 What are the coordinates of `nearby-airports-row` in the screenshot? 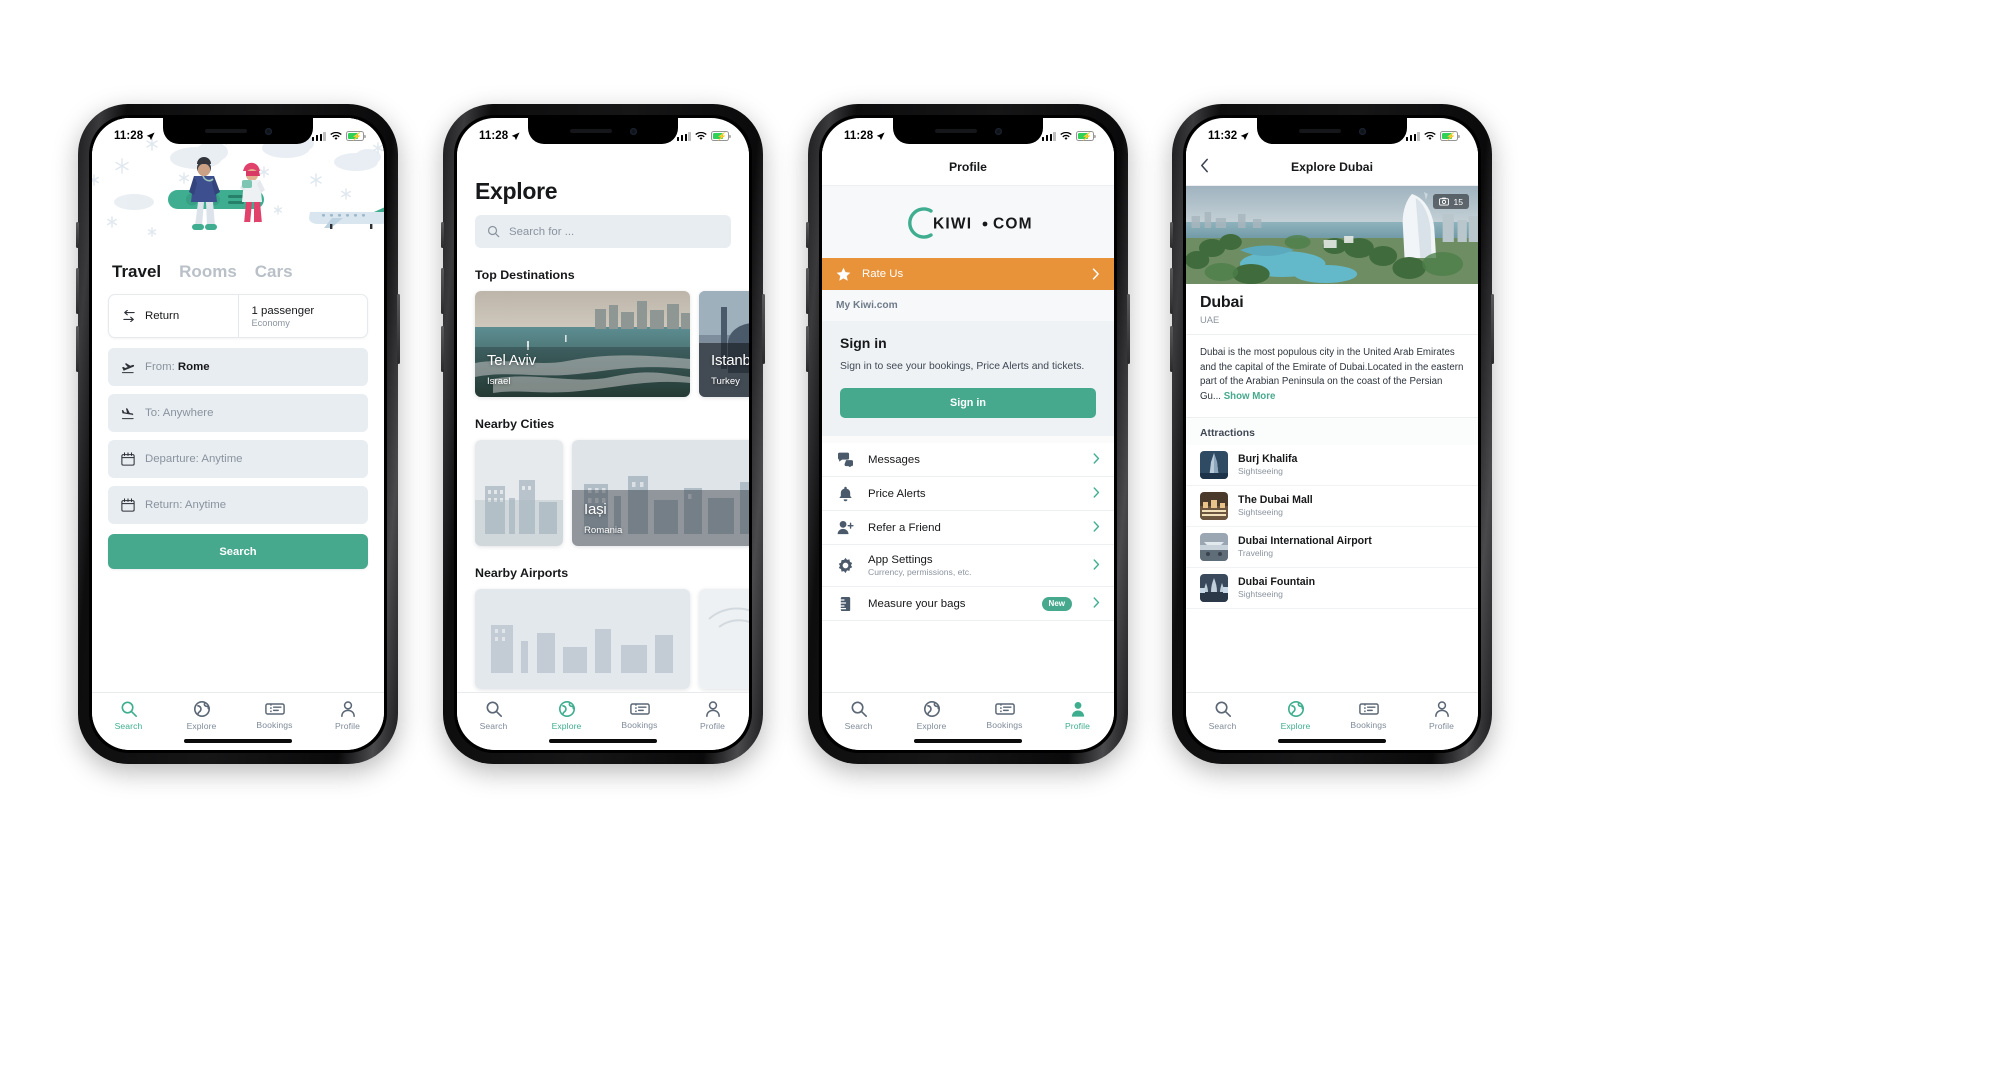 It's located at (603, 639).